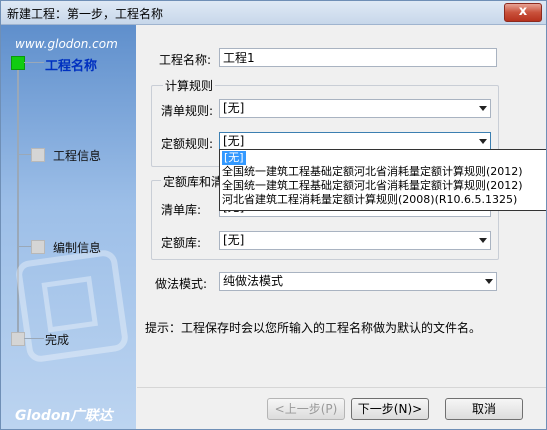  I want to click on step-timeline, so click(18, 205).